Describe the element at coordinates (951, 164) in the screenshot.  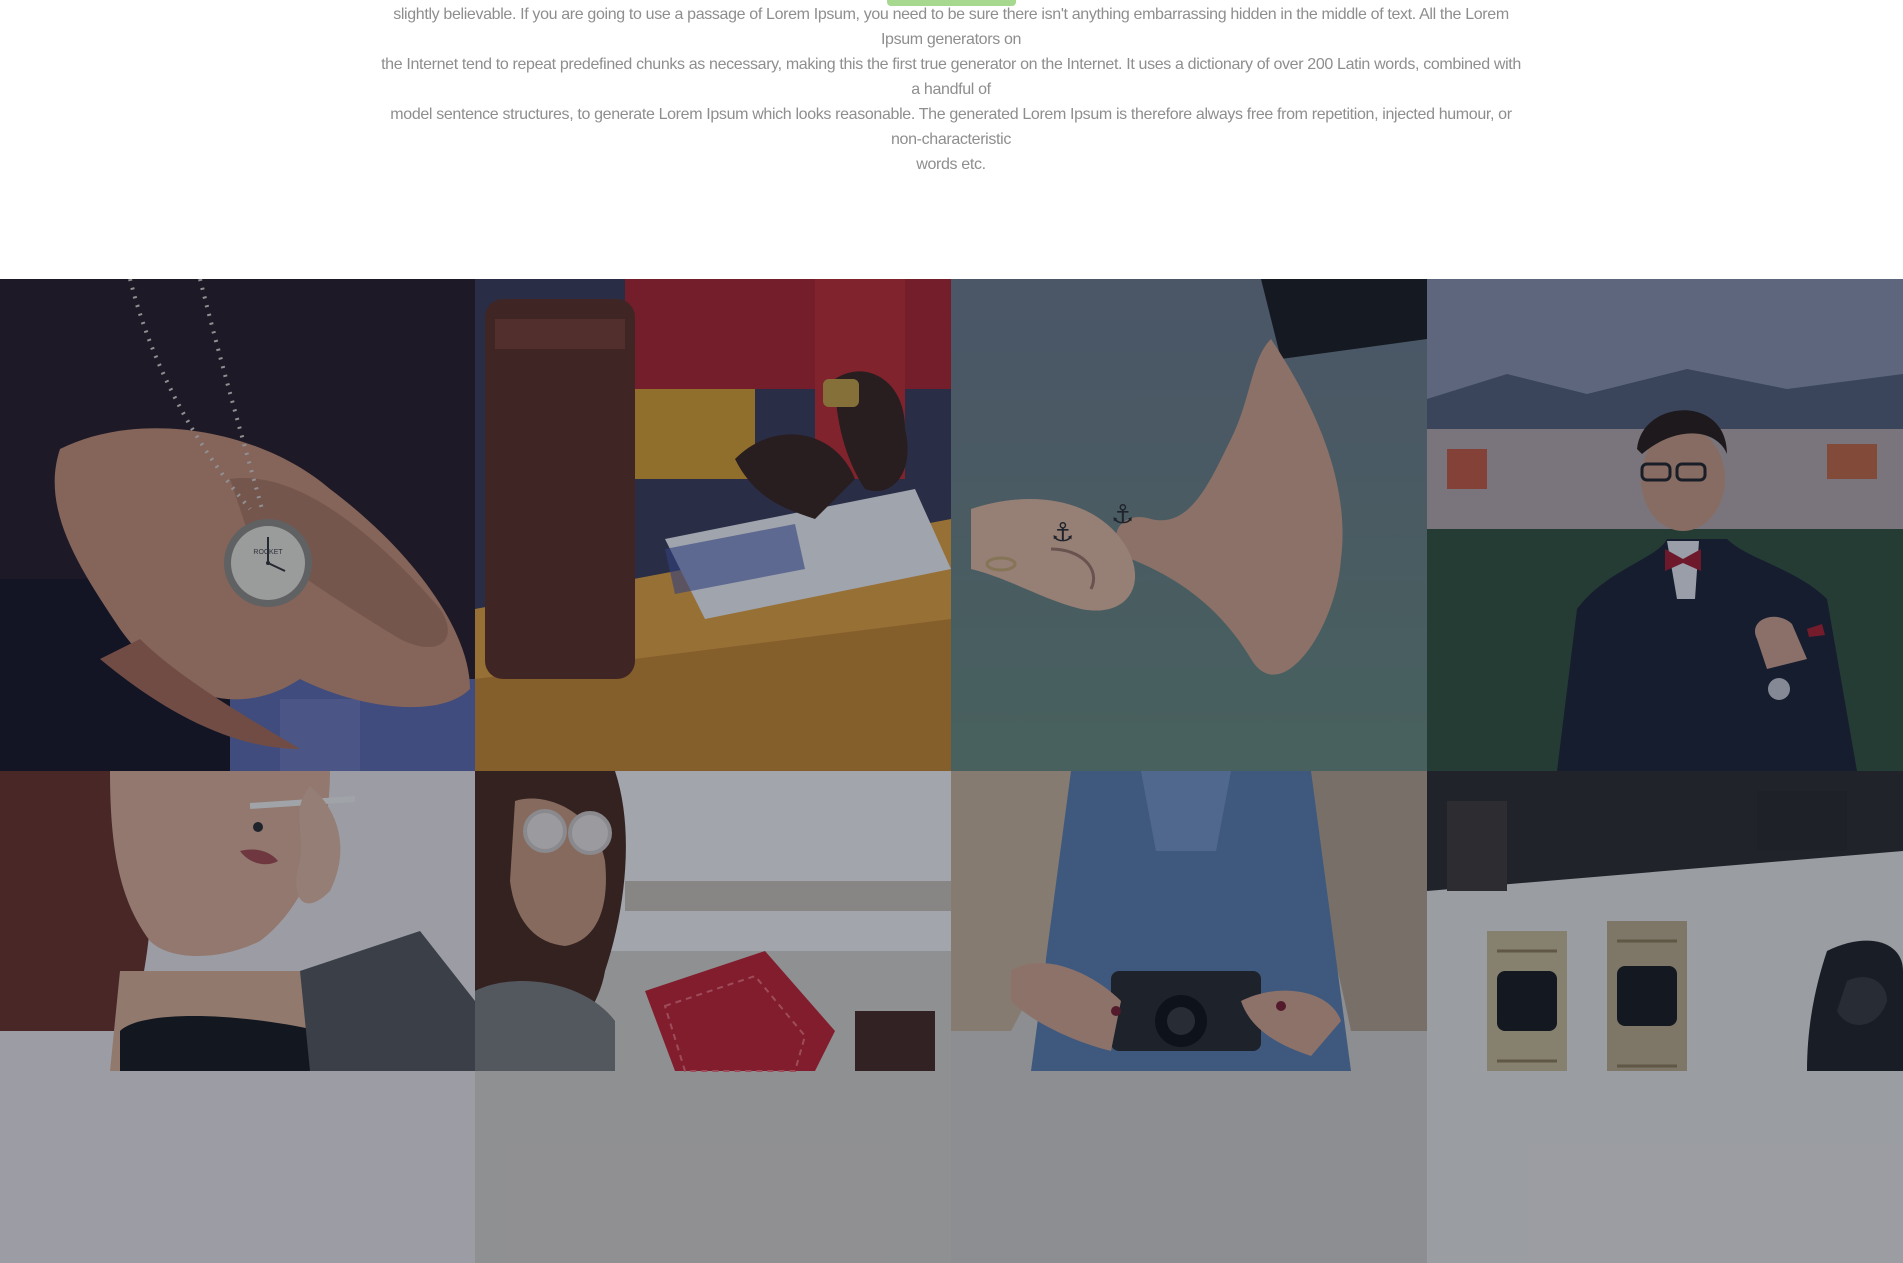
I see `intro-line: words etc.` at that location.